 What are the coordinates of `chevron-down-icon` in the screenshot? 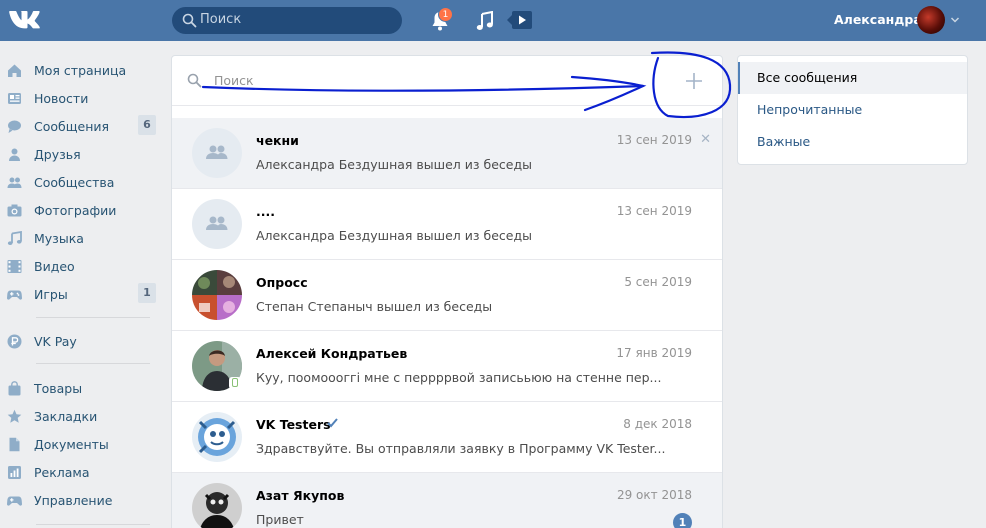 It's located at (955, 20).